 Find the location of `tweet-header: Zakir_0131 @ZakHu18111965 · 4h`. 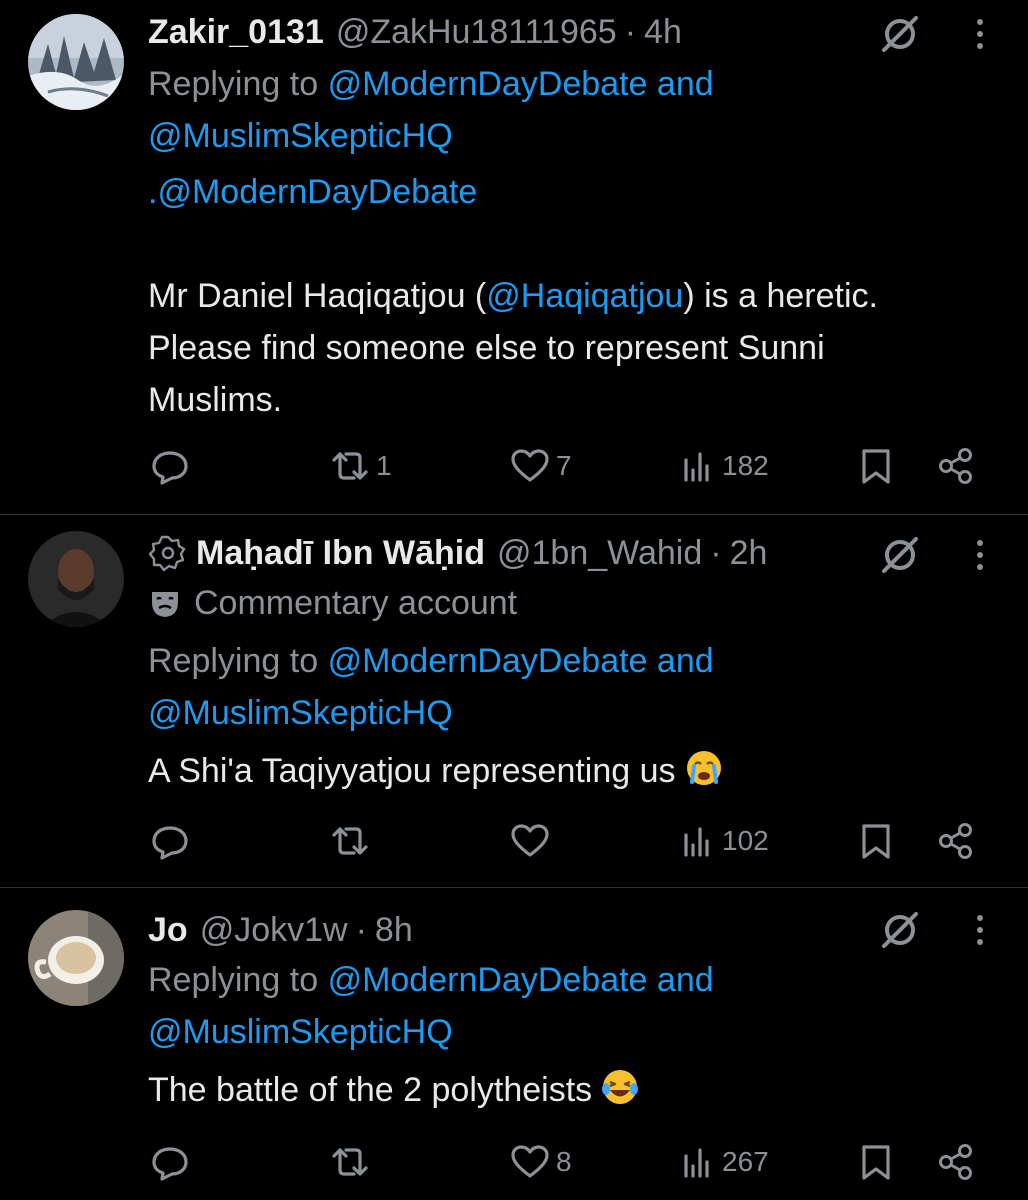

tweet-header: Zakir_0131 @ZakHu18111965 · 4h is located at coordinates (415, 32).